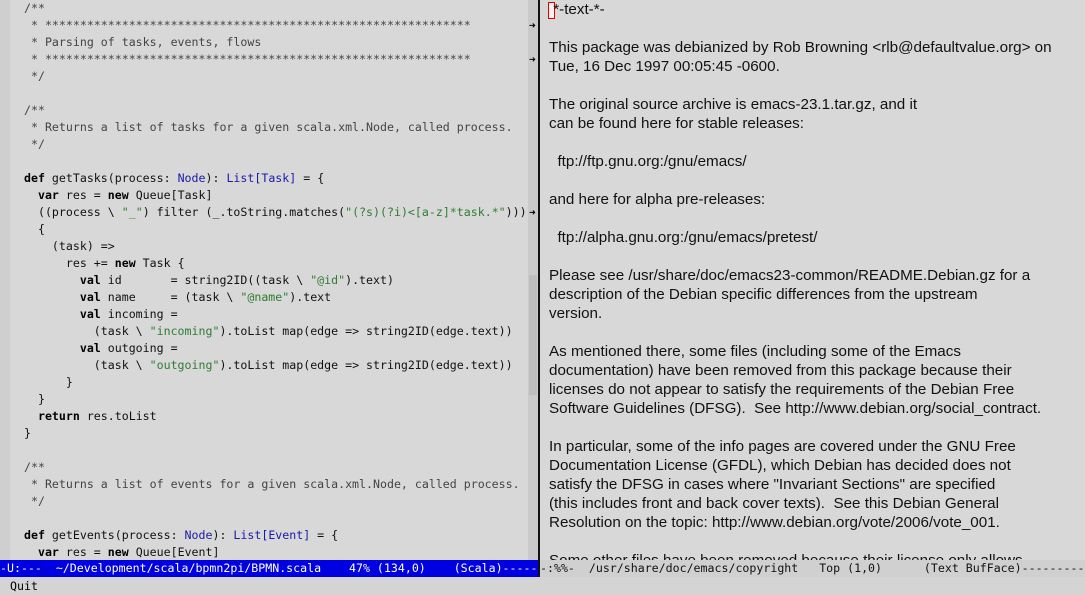  What do you see at coordinates (5, 280) in the screenshot?
I see `left-fringe` at bounding box center [5, 280].